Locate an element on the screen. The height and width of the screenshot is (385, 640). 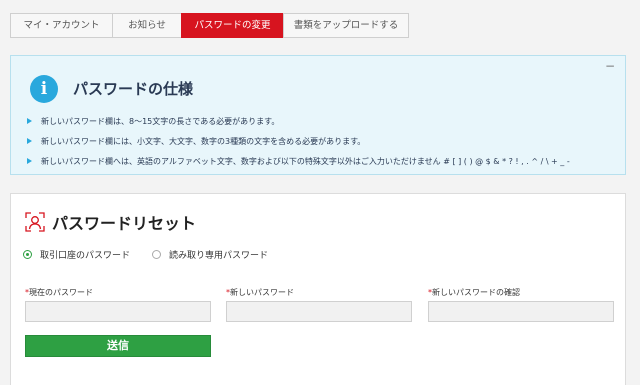
account-tabs: マイ・アカウント お知らせ パスワードの変更 書類をアップロードする is located at coordinates (209, 25).